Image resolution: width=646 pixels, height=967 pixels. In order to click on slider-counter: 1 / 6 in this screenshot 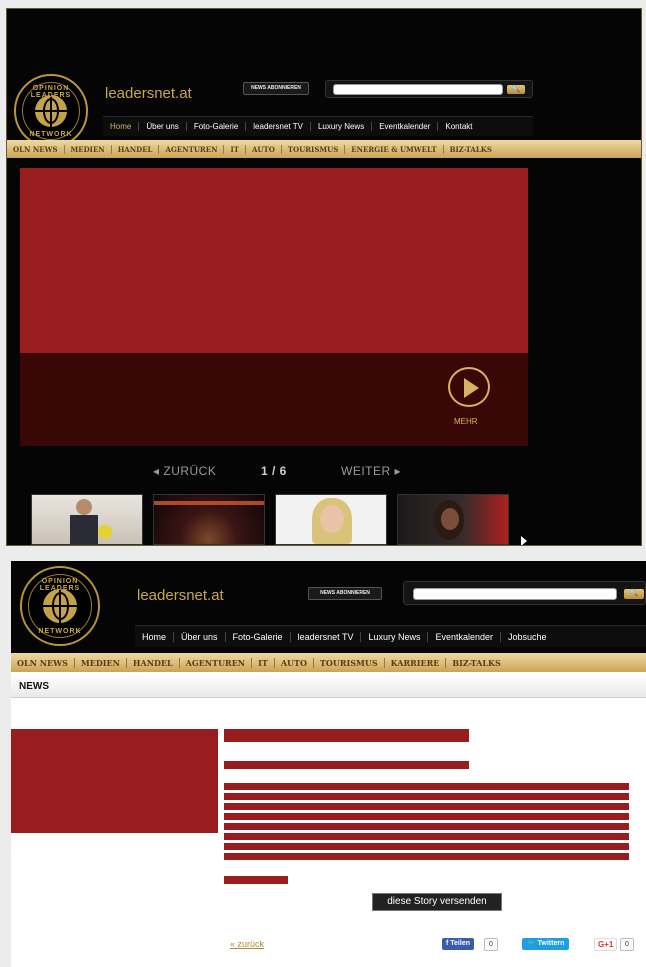, I will do `click(274, 471)`.